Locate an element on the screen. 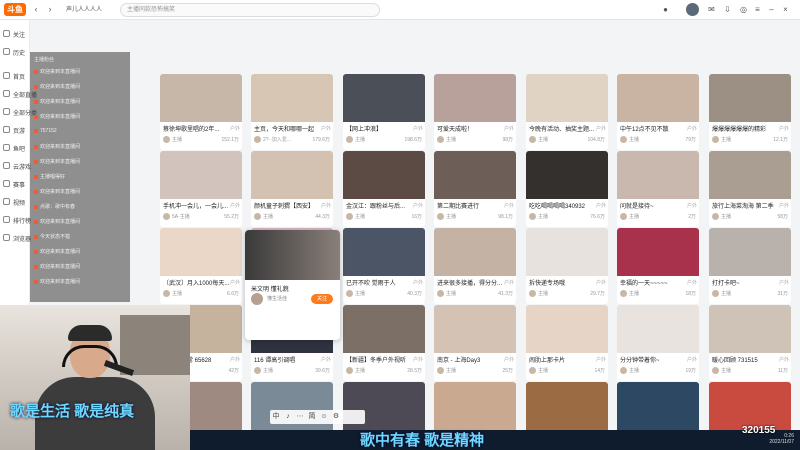  live-title: 南京 - 上海Day3 is located at coordinates (476, 359).